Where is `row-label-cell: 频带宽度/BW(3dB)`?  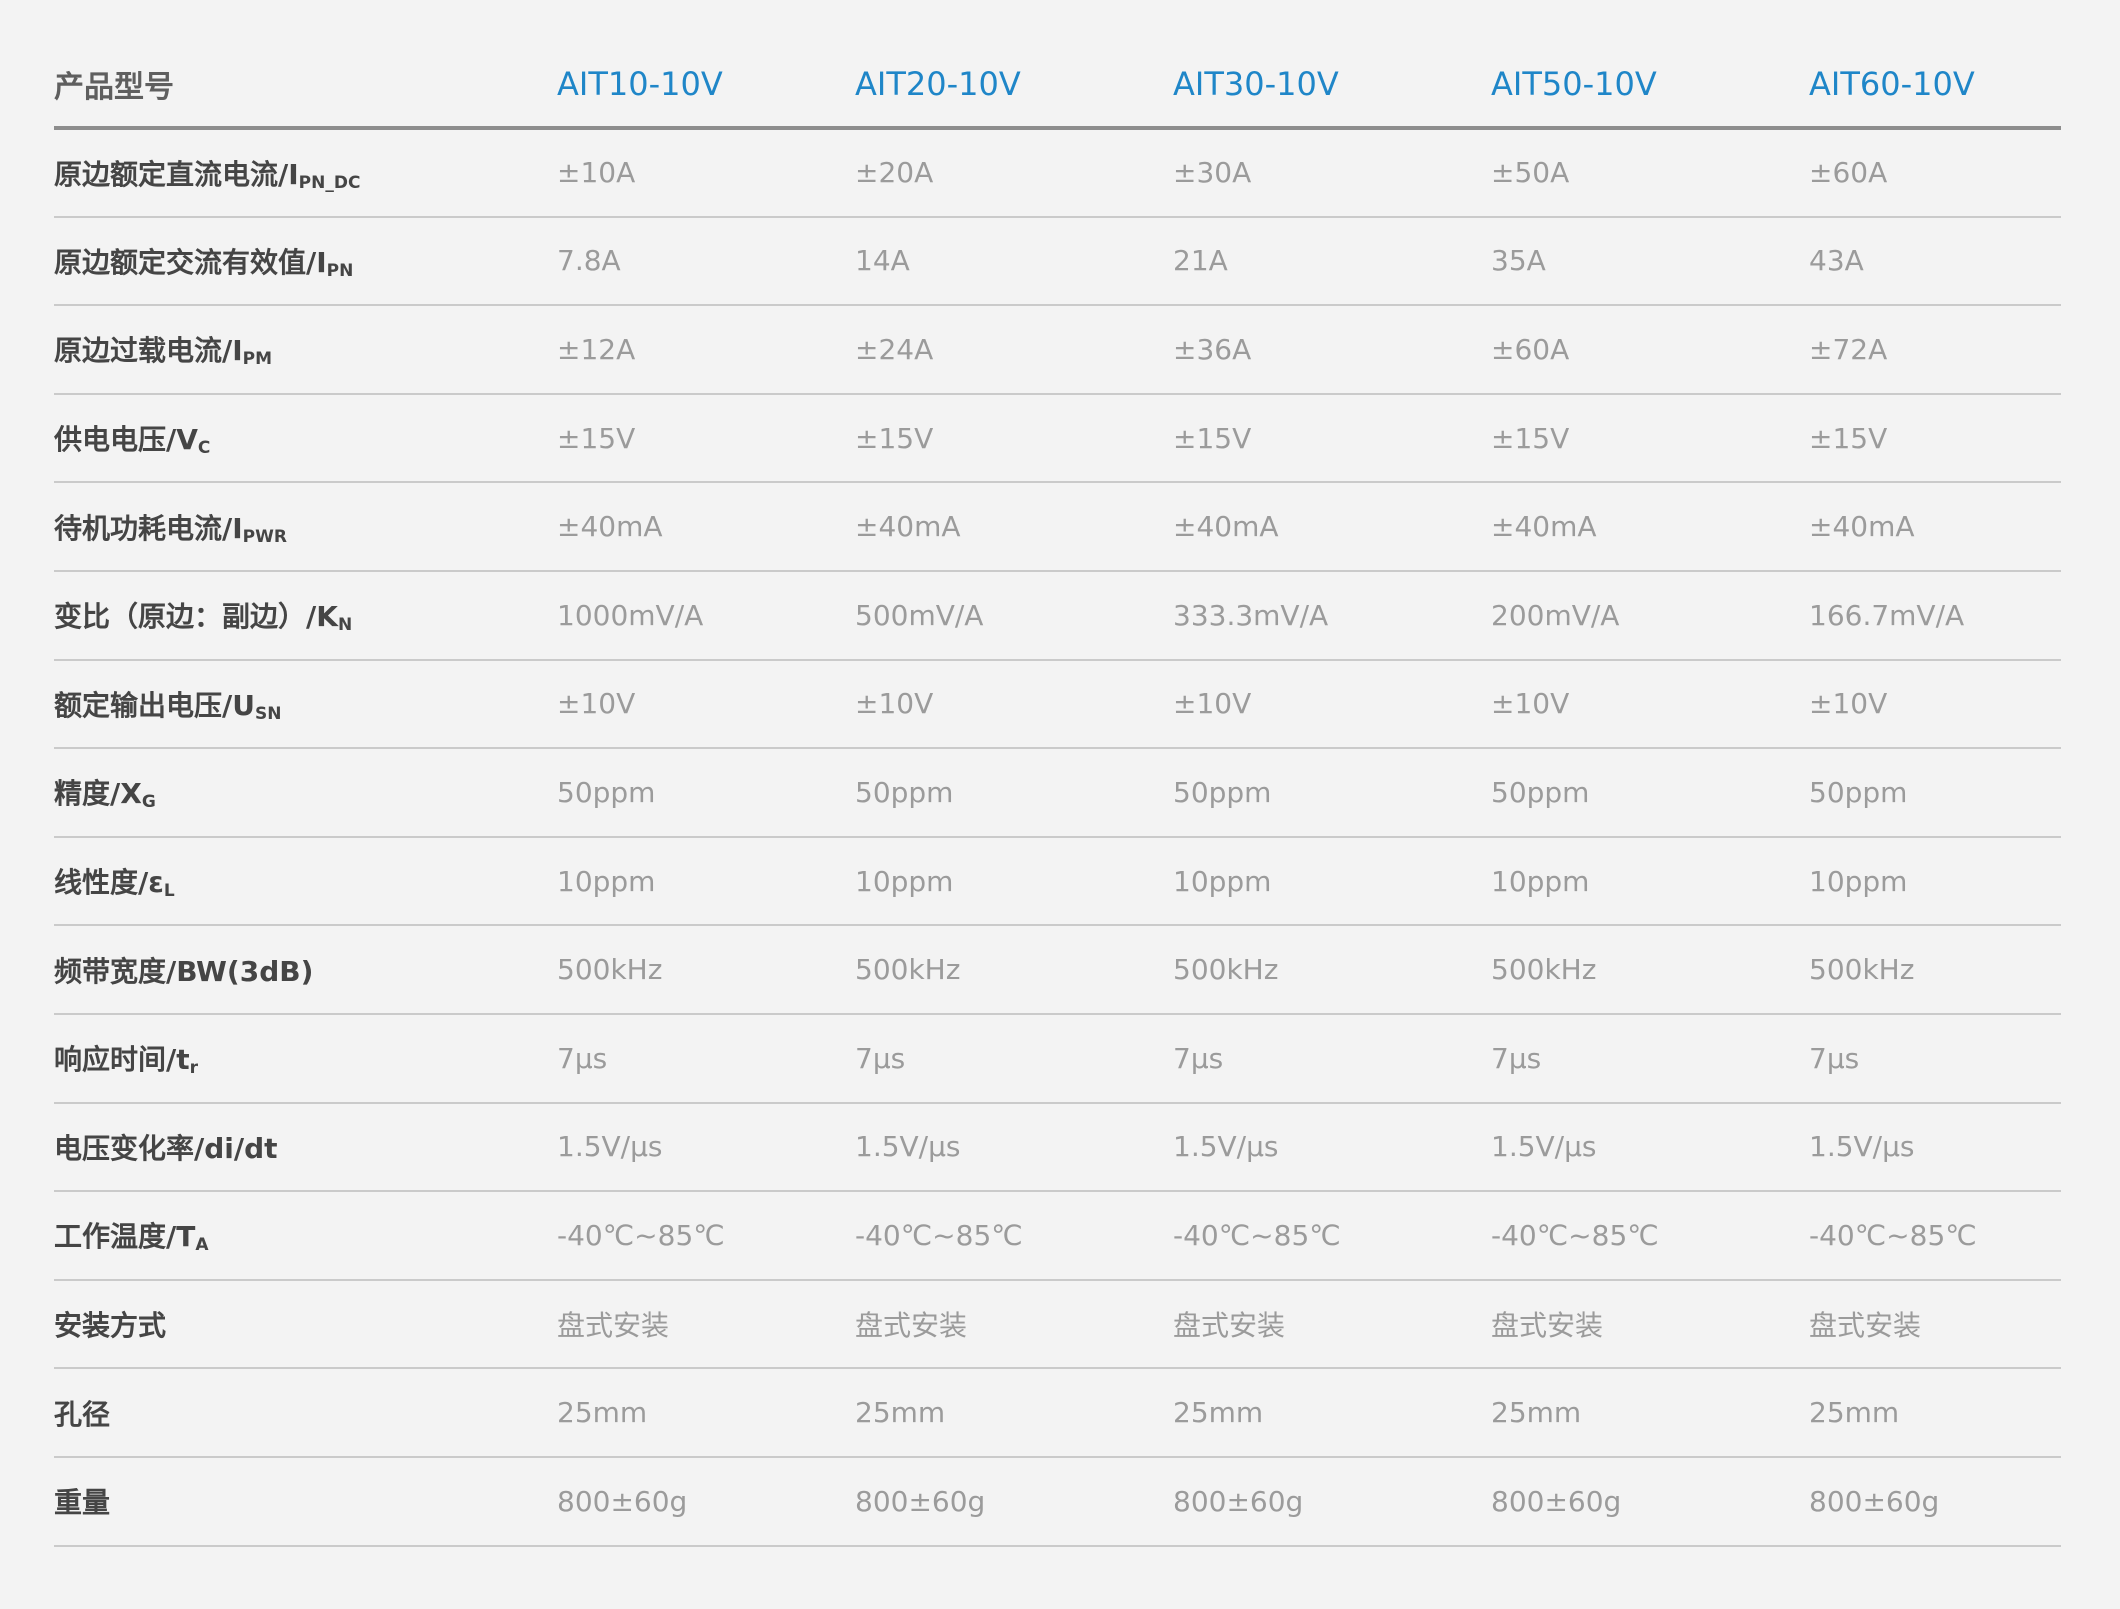 row-label-cell: 频带宽度/BW(3dB) is located at coordinates (305, 970).